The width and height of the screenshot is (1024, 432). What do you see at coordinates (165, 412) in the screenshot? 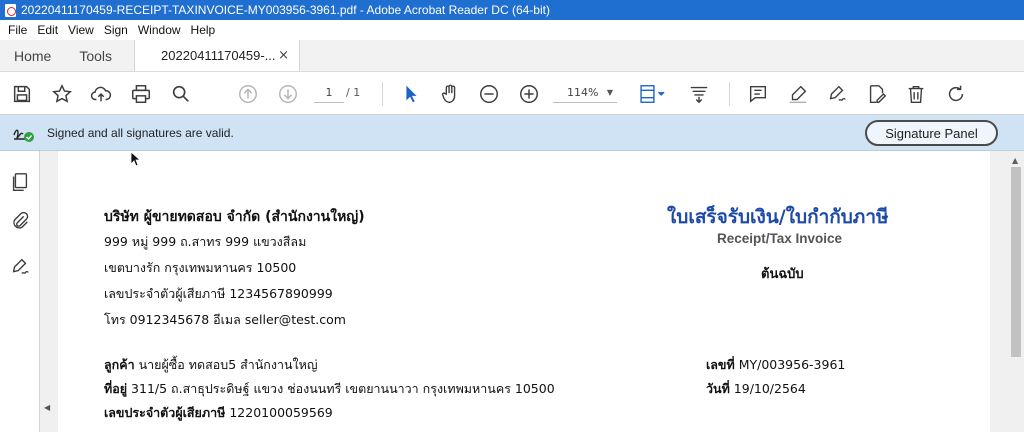
I see `buyer-taxid-label: เลขประจำตัวผู้เสียภาษี` at bounding box center [165, 412].